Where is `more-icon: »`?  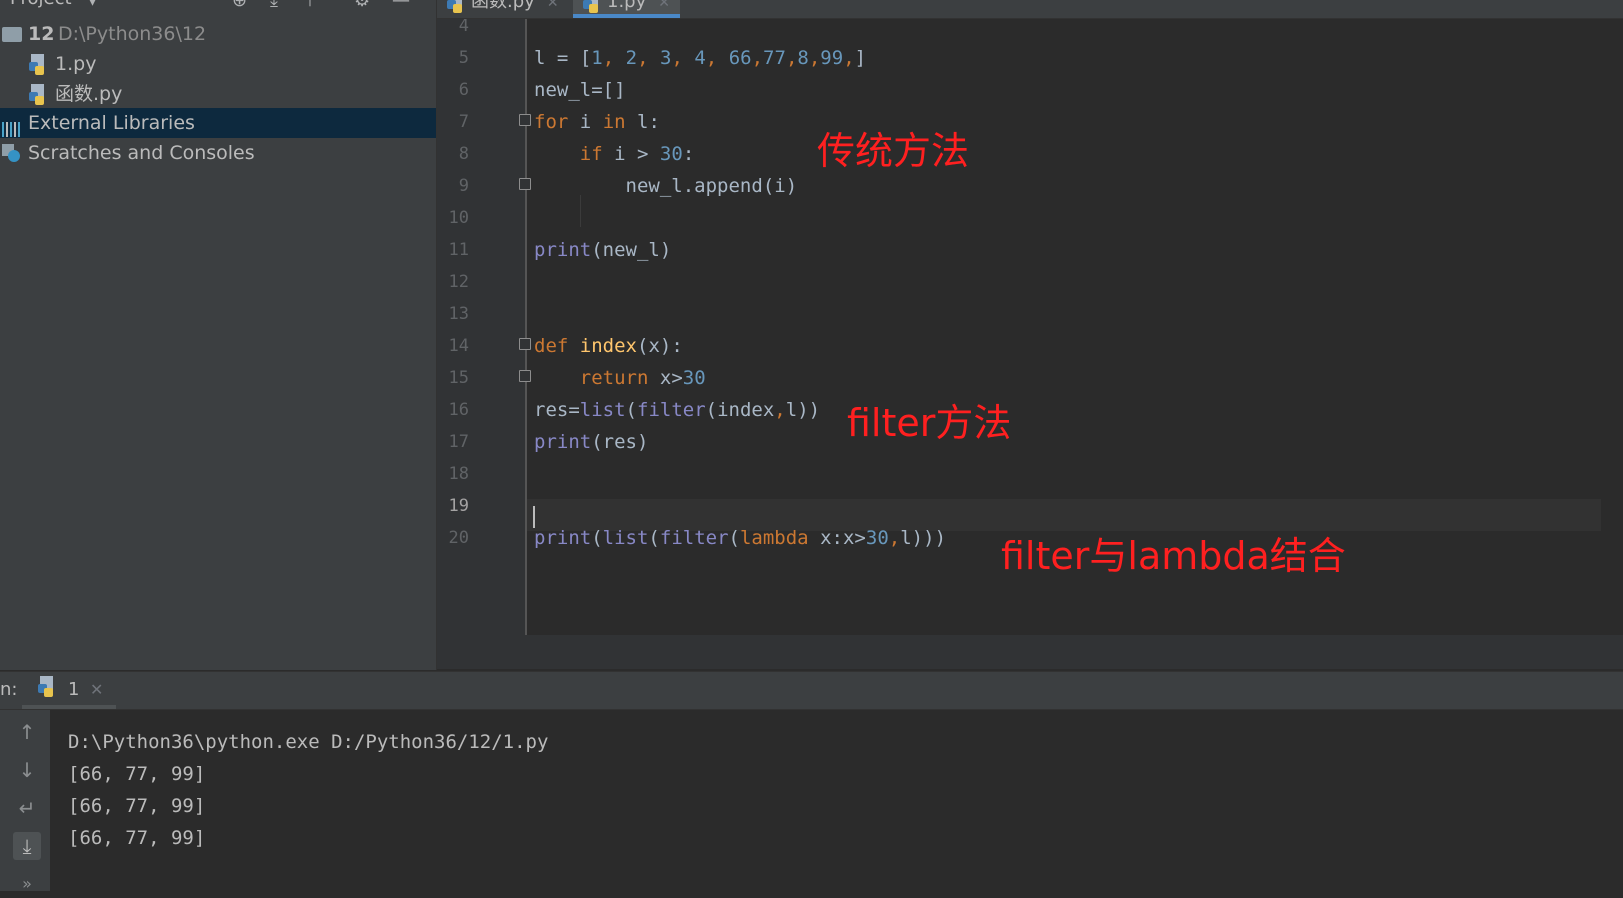 more-icon: » is located at coordinates (27, 884).